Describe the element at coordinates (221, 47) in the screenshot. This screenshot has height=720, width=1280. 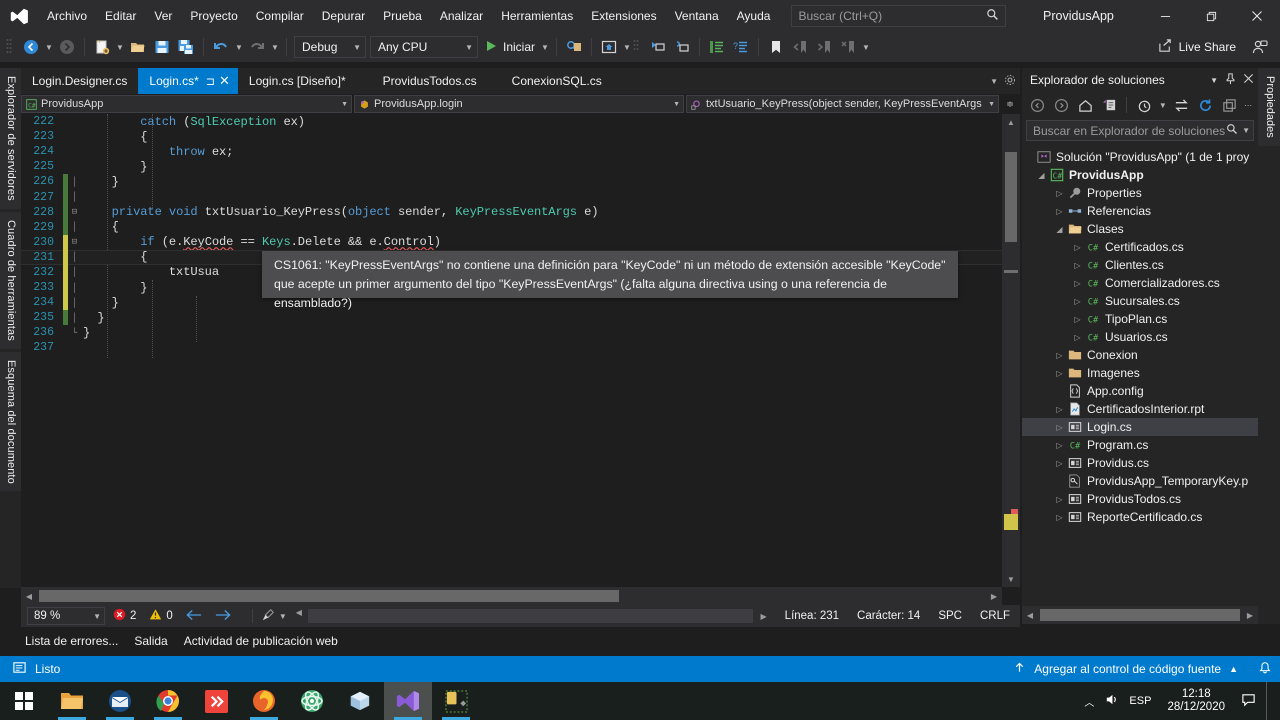
I see `undo-icon` at that location.